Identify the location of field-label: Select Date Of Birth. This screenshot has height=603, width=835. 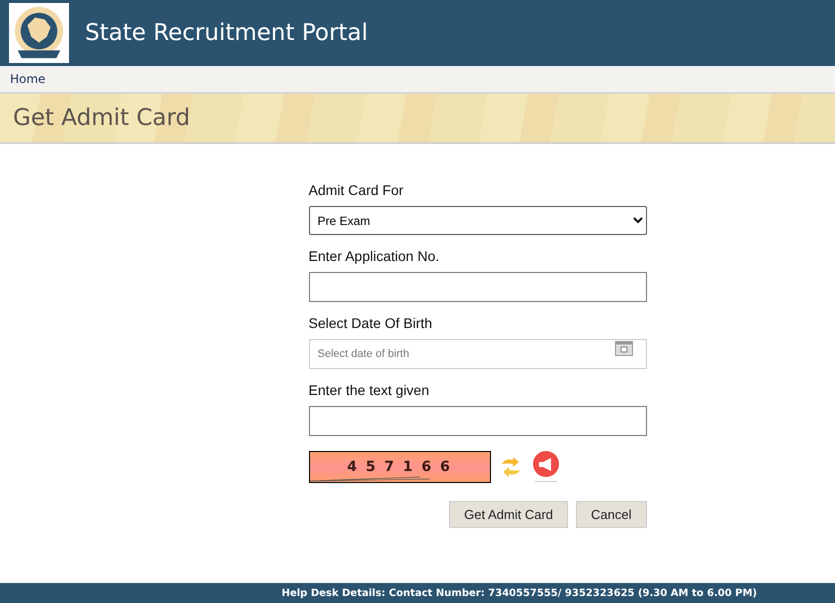
(371, 323).